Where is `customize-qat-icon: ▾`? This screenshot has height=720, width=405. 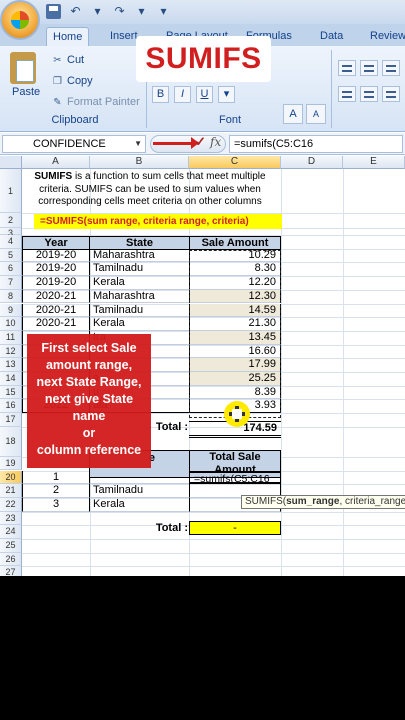 customize-qat-icon: ▾ is located at coordinates (163, 11).